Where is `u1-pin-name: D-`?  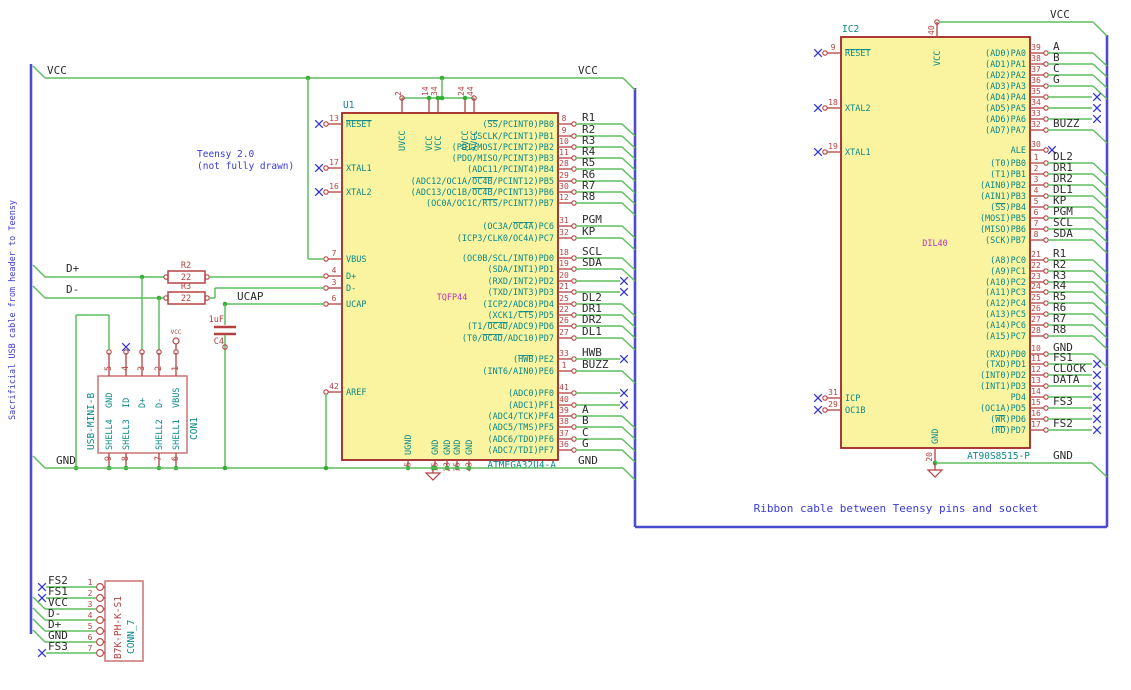 u1-pin-name: D- is located at coordinates (351, 289).